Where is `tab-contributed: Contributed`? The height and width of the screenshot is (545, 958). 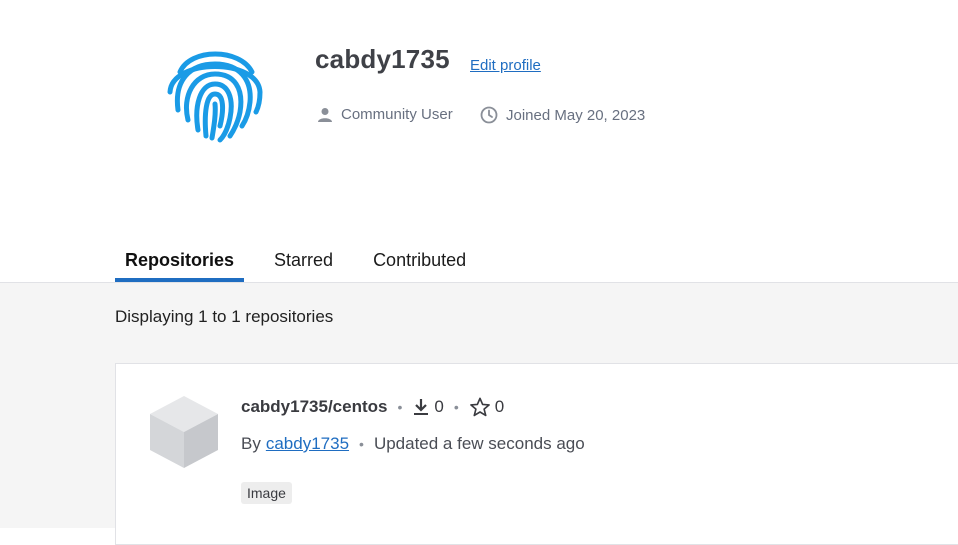 tab-contributed: Contributed is located at coordinates (419, 261).